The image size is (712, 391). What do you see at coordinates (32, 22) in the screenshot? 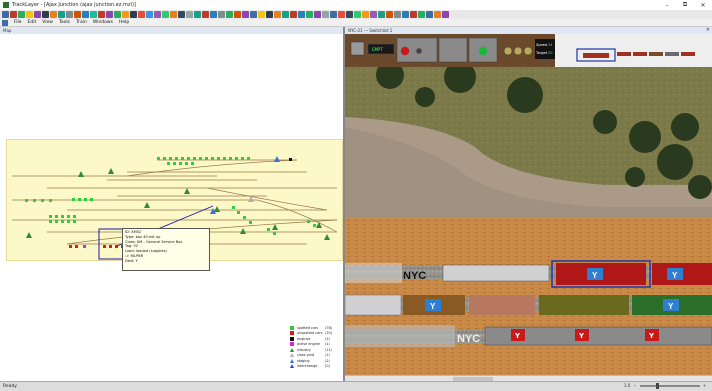
I see `menu-edit: Edit` at bounding box center [32, 22].